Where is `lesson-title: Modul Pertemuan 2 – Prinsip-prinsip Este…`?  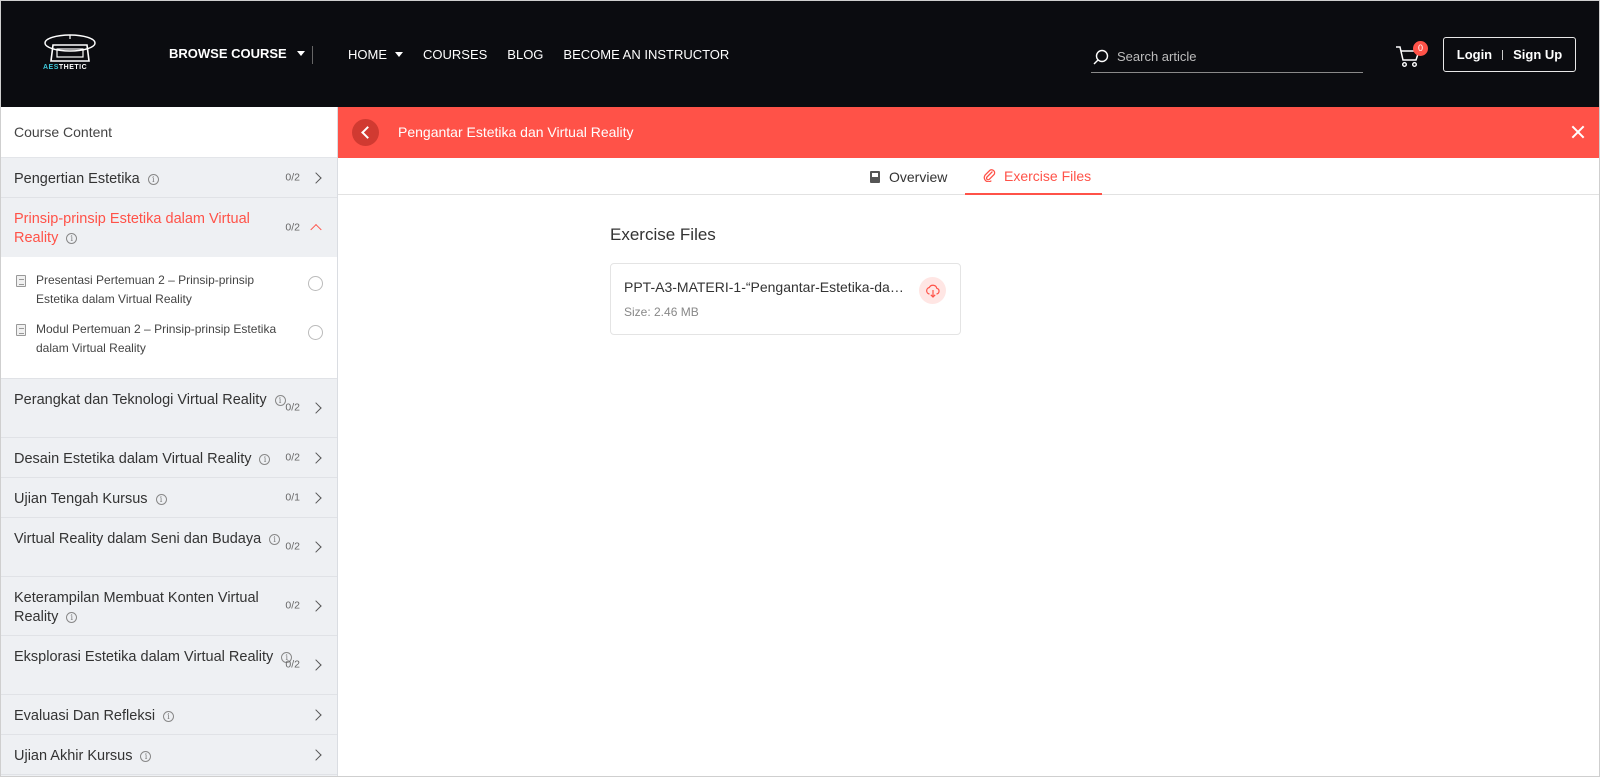
lesson-title: Modul Pertemuan 2 – Prinsip-prinsip Este… is located at coordinates (156, 338).